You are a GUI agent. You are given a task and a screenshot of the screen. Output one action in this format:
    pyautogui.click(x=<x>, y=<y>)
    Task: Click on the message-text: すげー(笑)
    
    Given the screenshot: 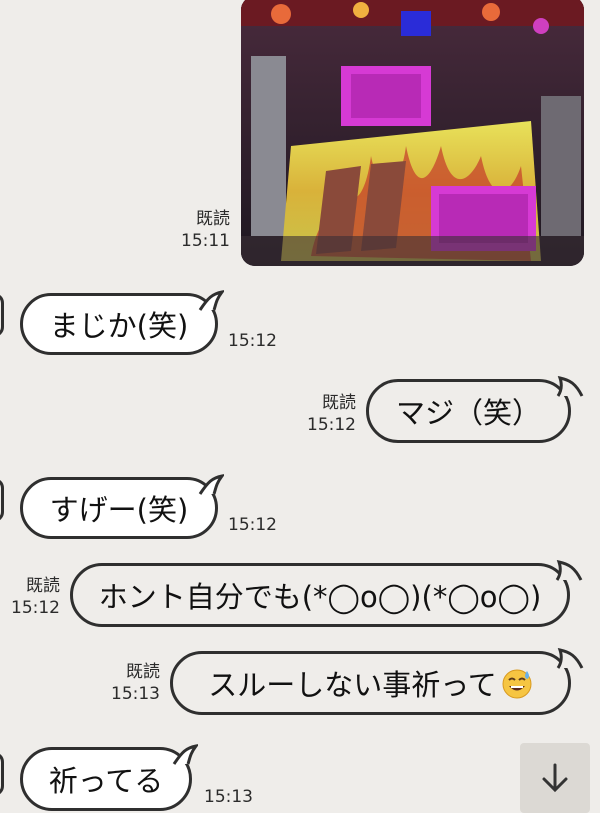 What is the action you would take?
    pyautogui.click(x=119, y=510)
    